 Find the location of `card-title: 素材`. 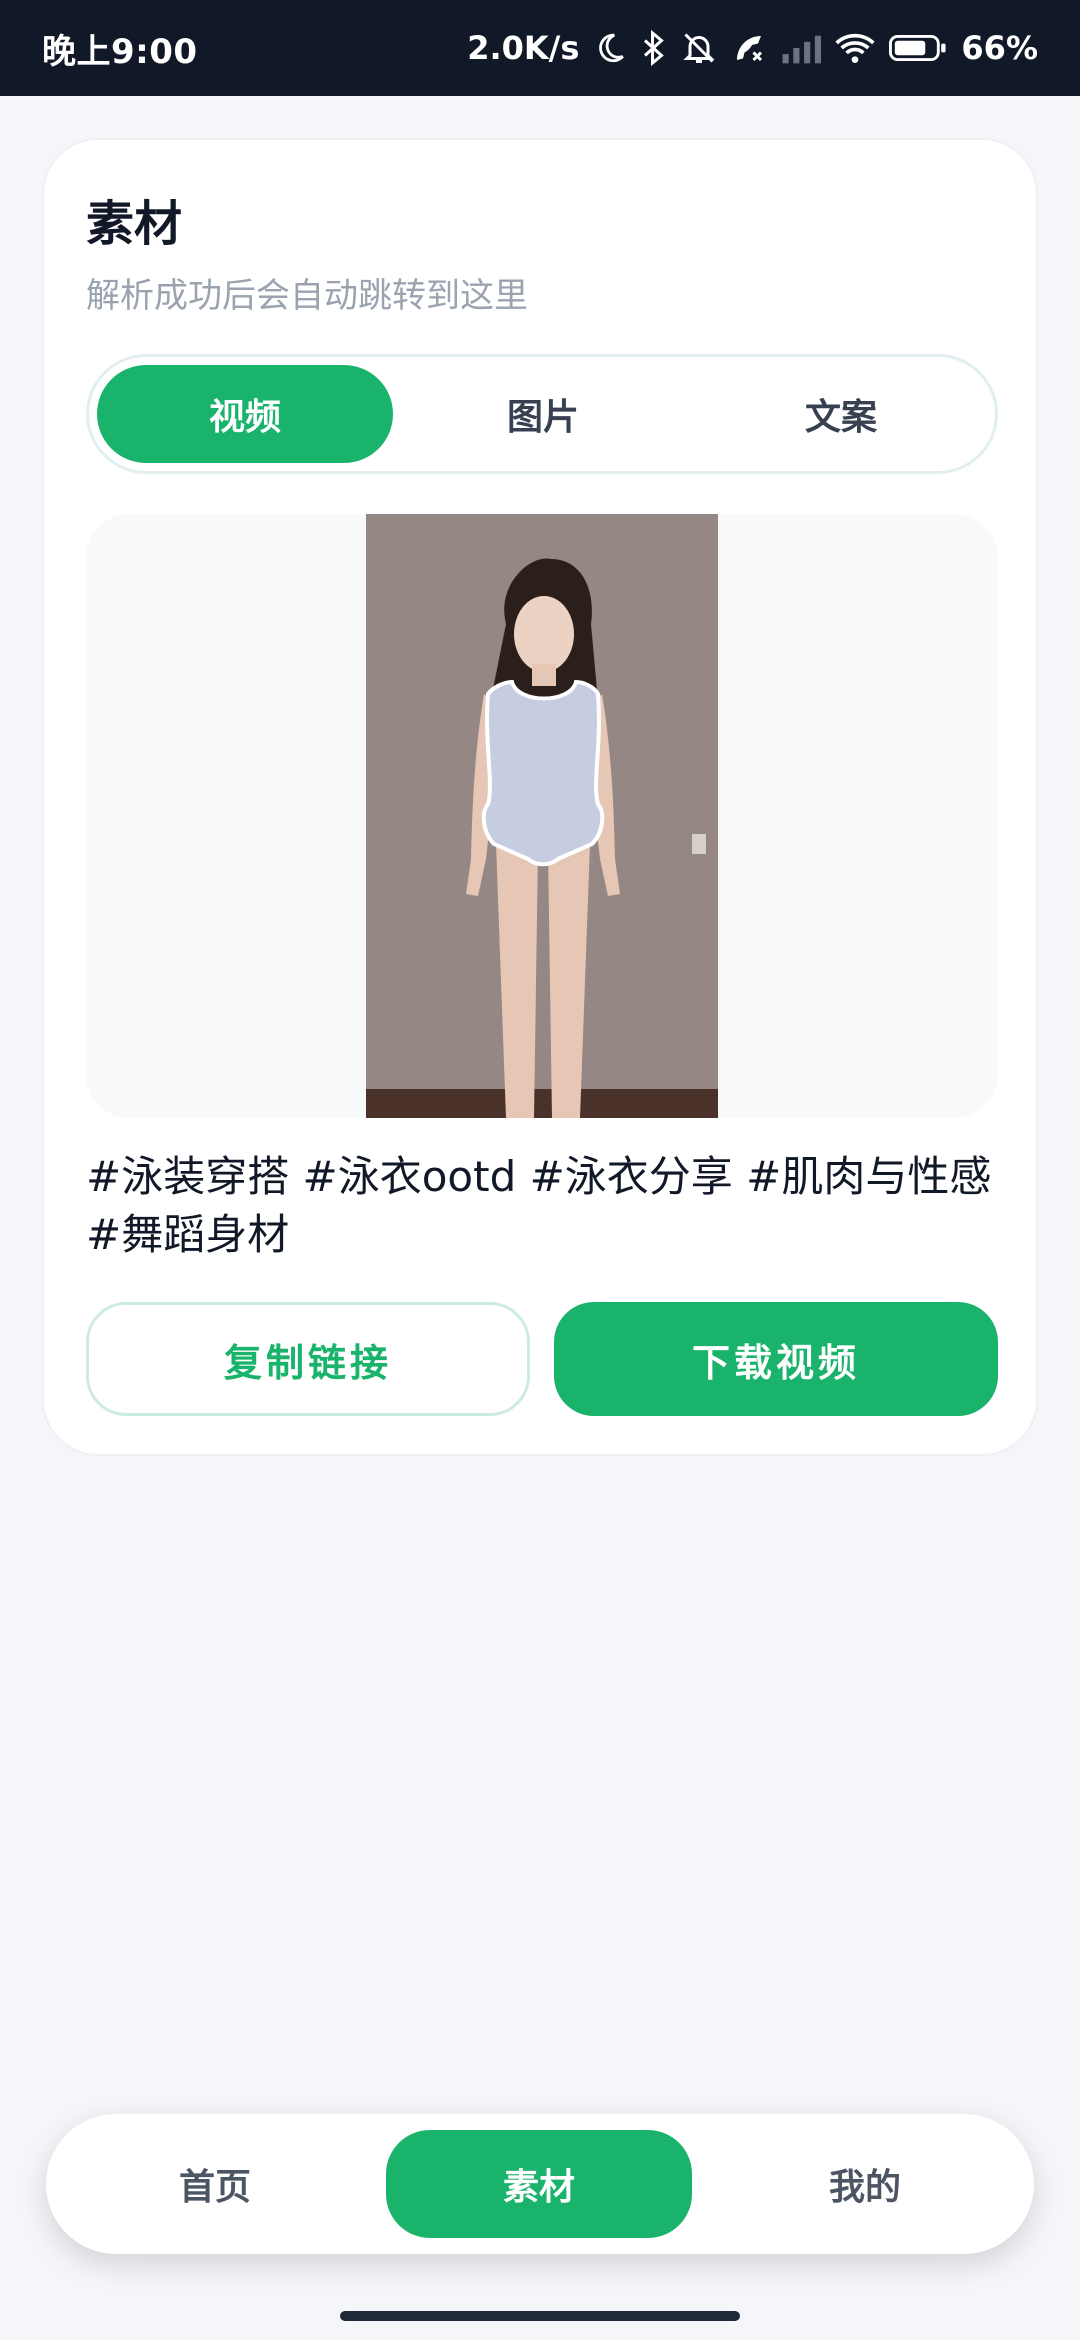

card-title: 素材 is located at coordinates (134, 224).